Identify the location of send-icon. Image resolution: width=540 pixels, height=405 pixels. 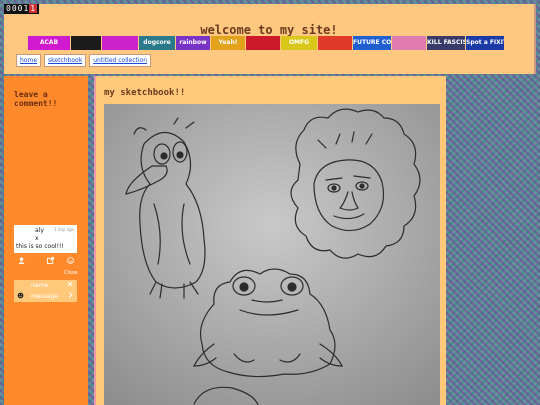
(70, 296).